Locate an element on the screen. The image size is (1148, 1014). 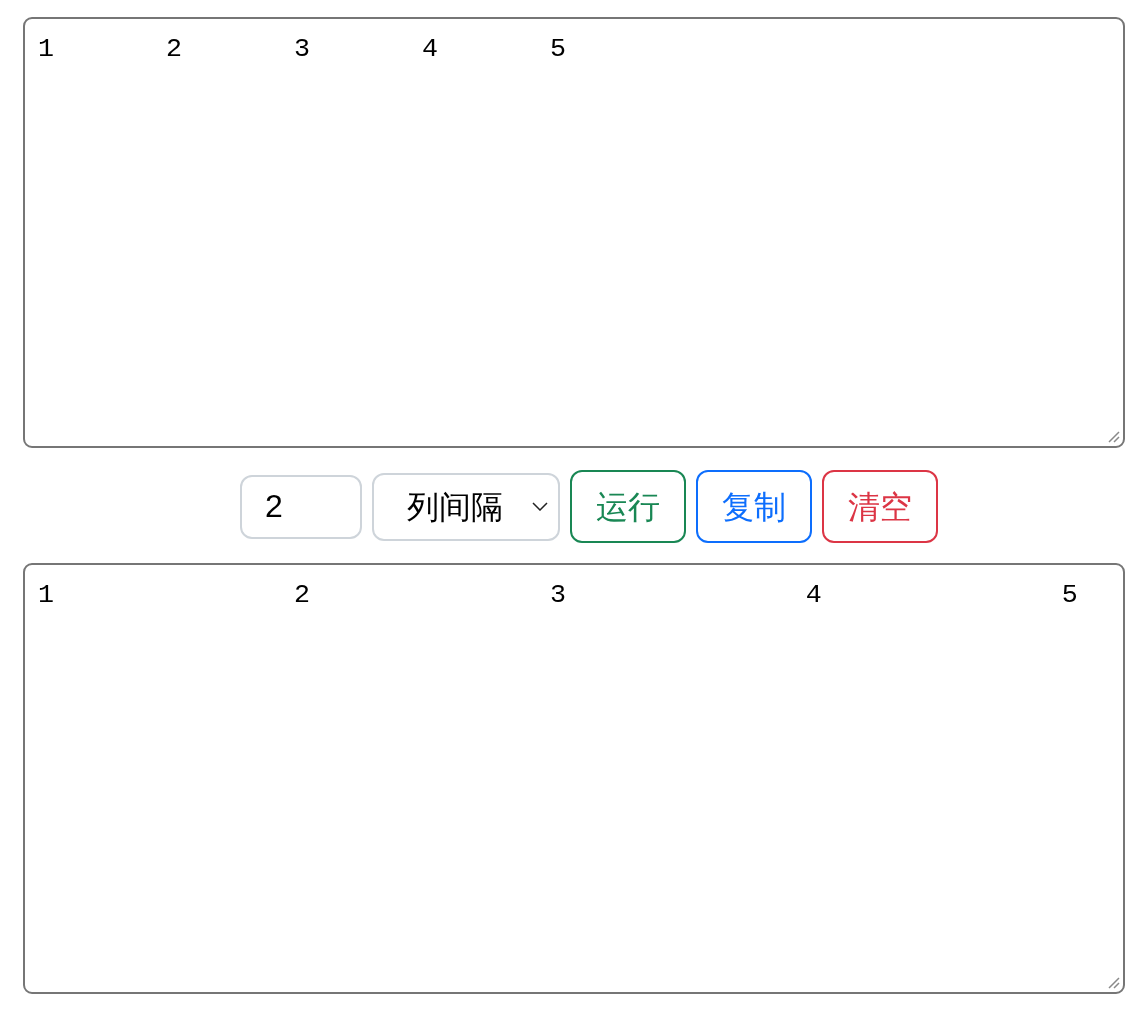
action-button: 运行 is located at coordinates (628, 506).